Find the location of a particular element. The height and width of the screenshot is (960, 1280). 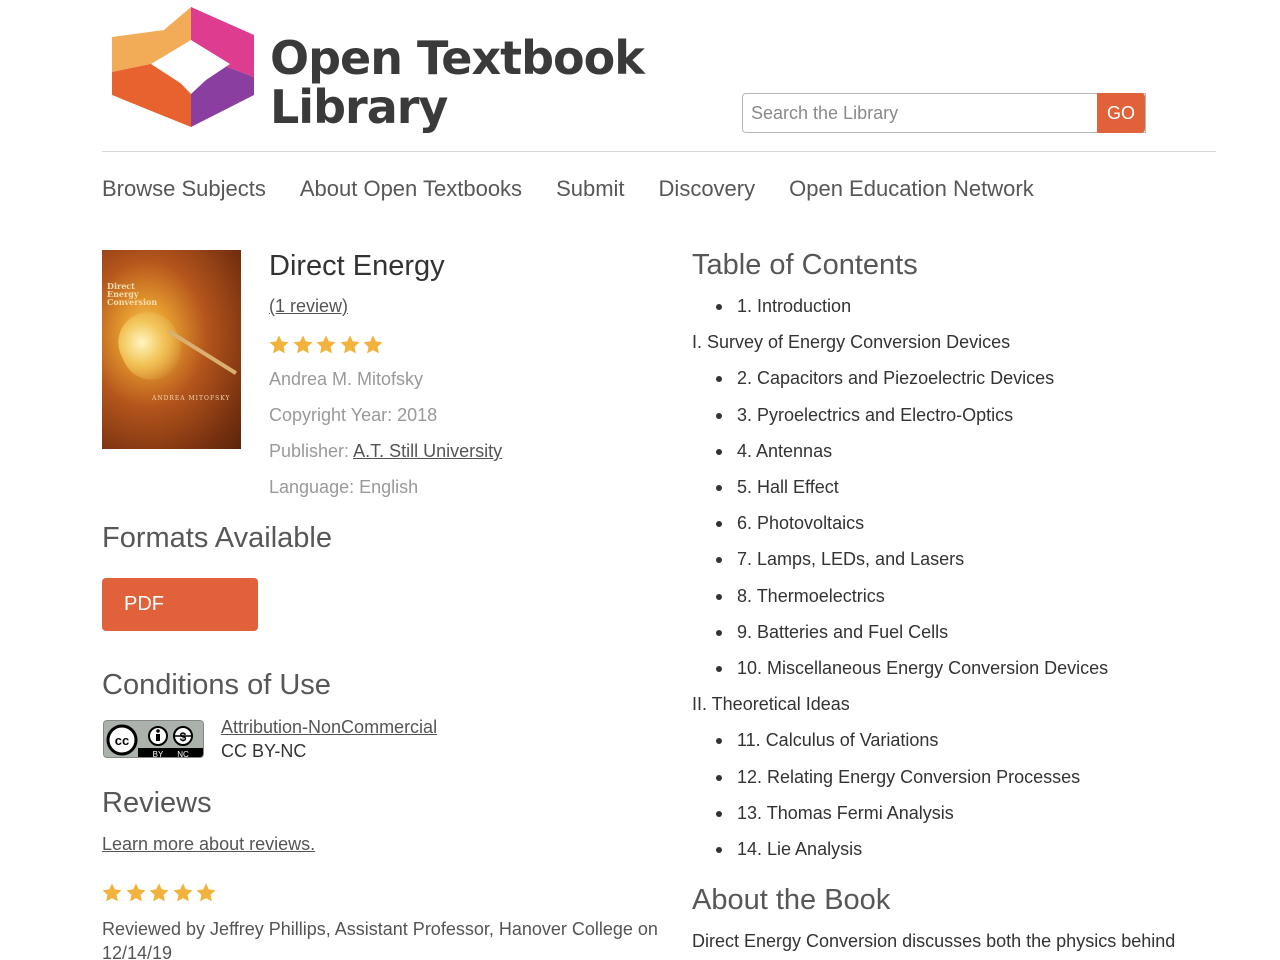

toc-heading: Table of Contents is located at coordinates (805, 265).